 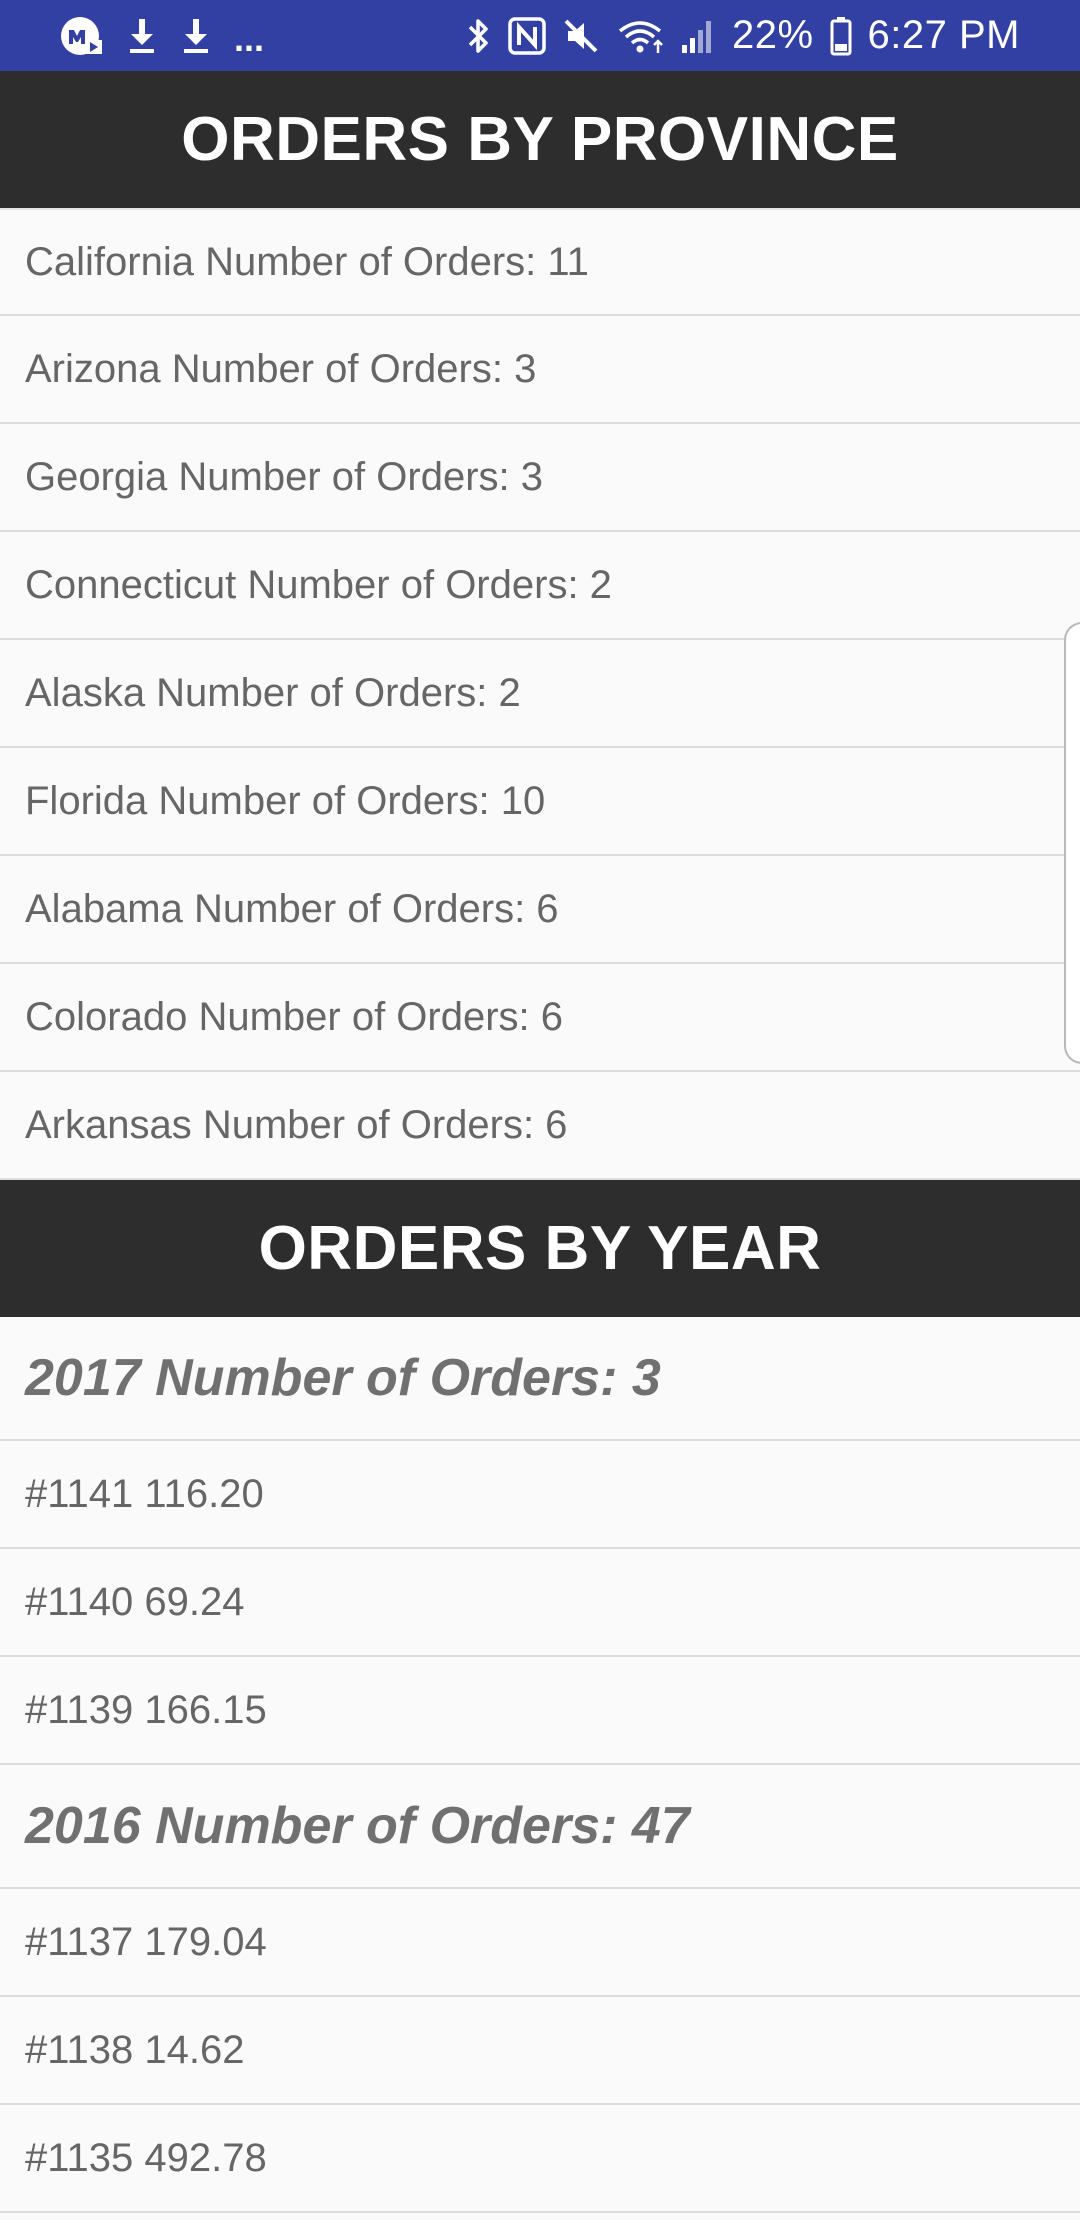 What do you see at coordinates (1072, 843) in the screenshot?
I see `edge-panel-handle` at bounding box center [1072, 843].